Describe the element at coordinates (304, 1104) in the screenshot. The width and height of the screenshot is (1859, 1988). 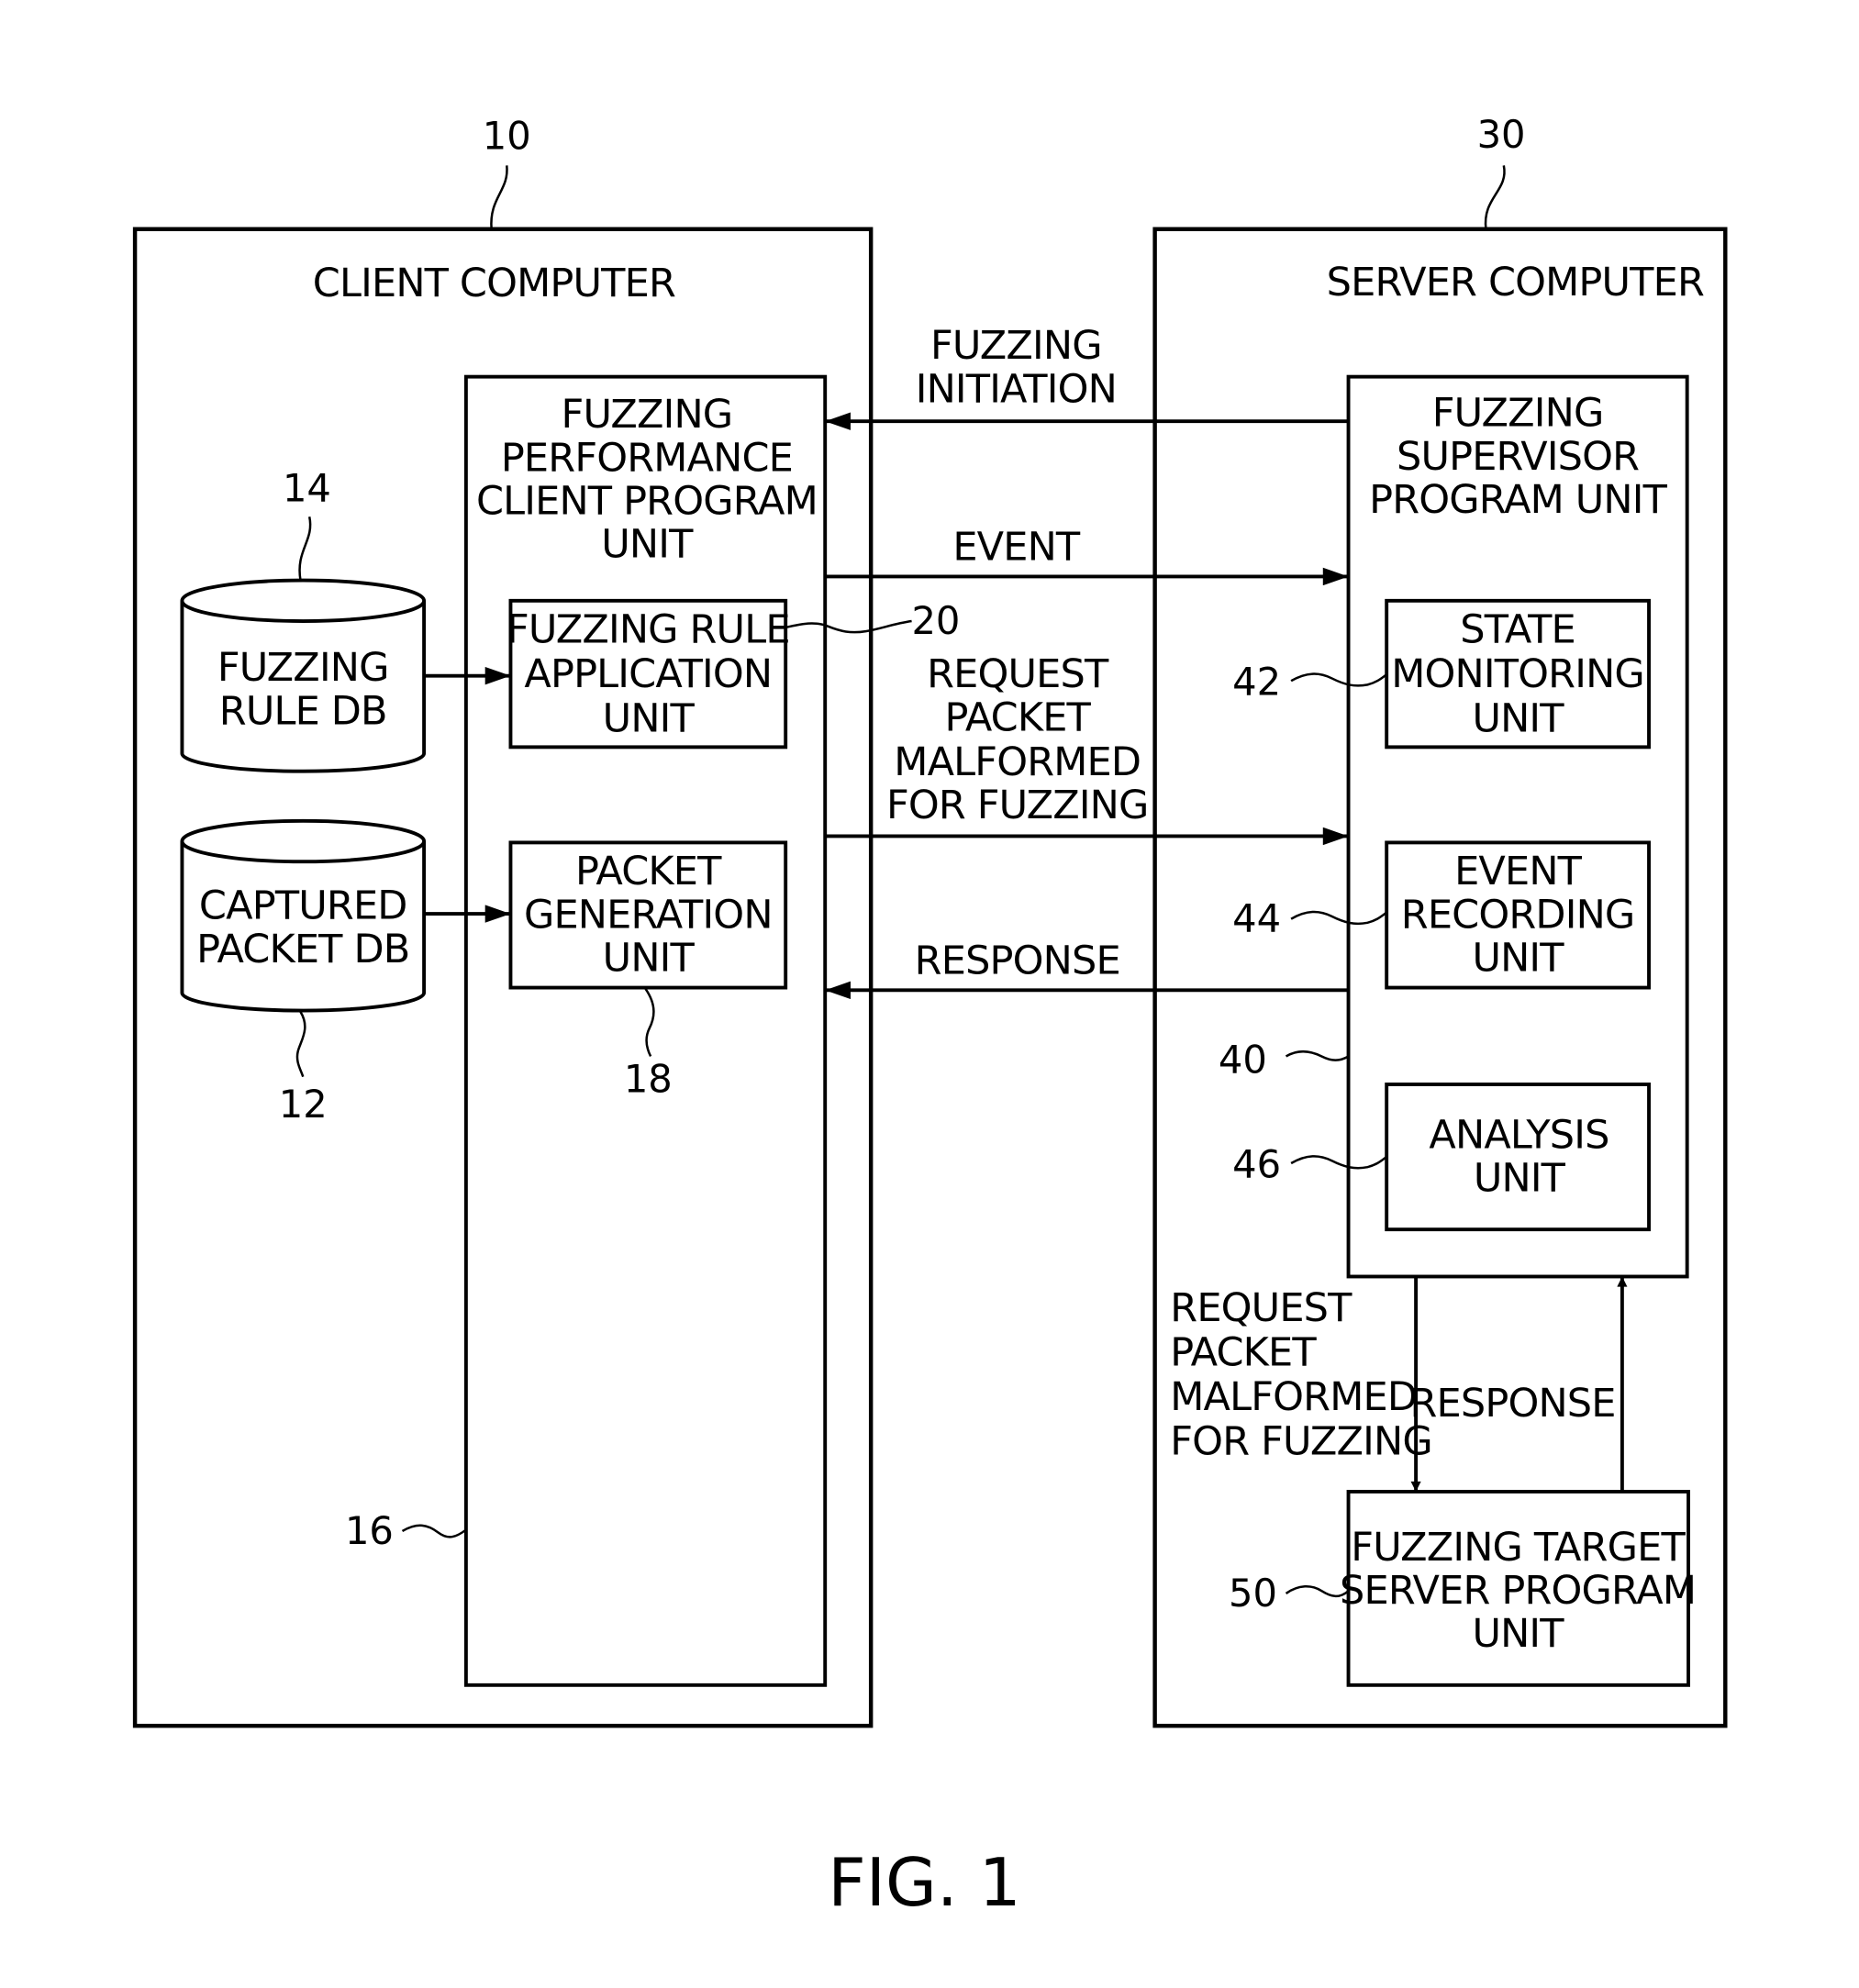
I see `ref-label-12: 12` at that location.